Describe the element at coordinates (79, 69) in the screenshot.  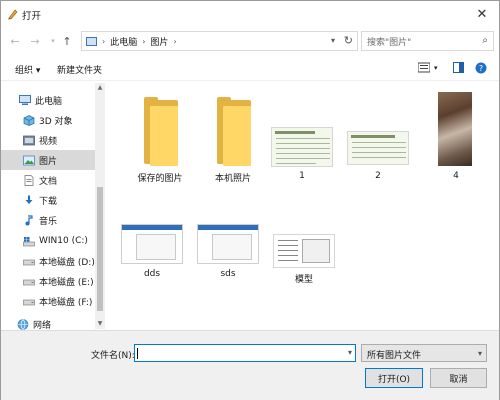
I see `new-folder-button: 新建文件夹` at that location.